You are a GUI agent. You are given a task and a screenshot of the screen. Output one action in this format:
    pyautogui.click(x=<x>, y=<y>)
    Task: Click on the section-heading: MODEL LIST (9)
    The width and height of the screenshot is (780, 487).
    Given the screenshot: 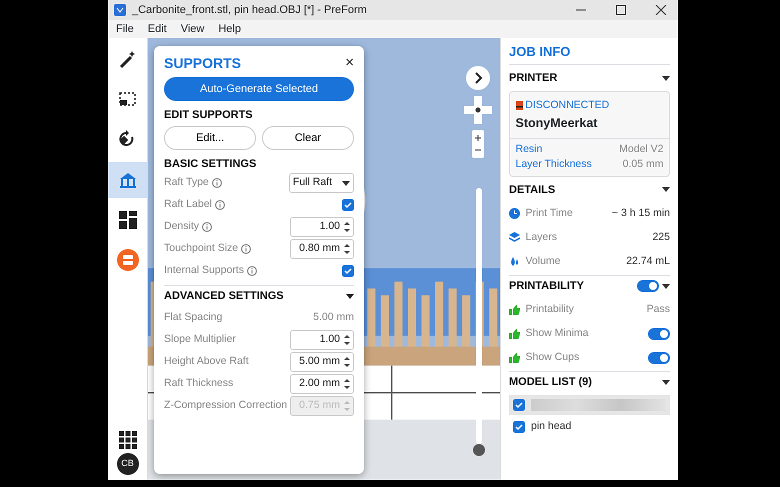 What is the action you would take?
    pyautogui.click(x=550, y=382)
    